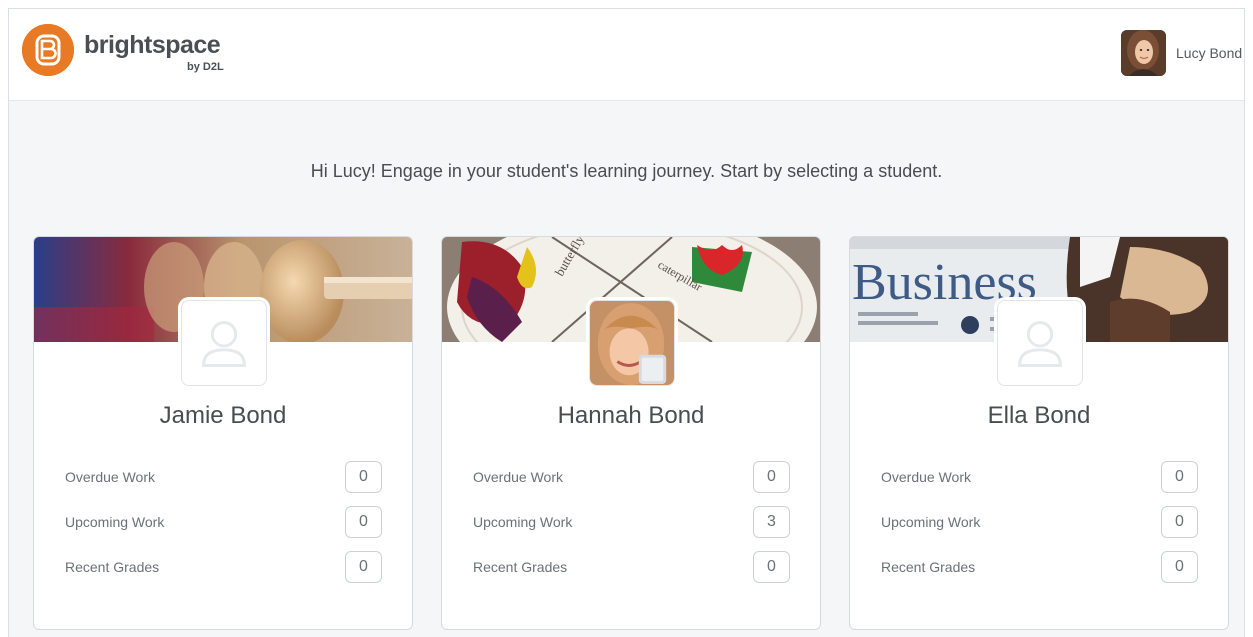  I want to click on user-name: Lucy Bond, so click(1209, 53).